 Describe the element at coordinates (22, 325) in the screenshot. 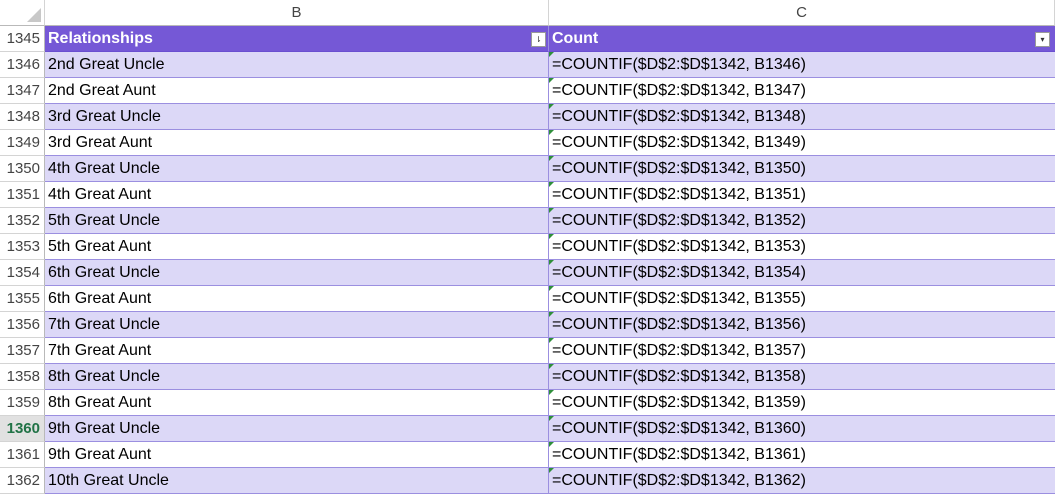

I see `row-number: 1356` at that location.